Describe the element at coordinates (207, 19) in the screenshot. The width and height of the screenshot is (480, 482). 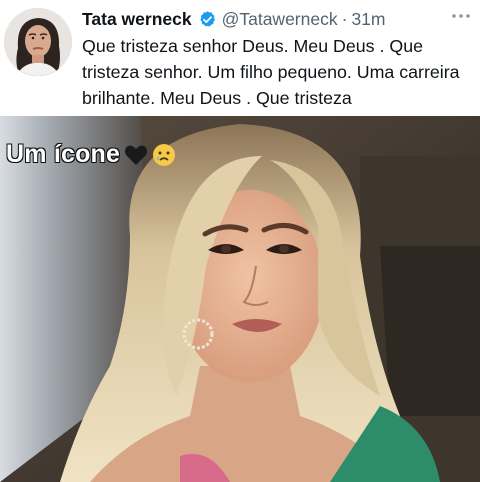
I see `verified-badge-icon` at that location.